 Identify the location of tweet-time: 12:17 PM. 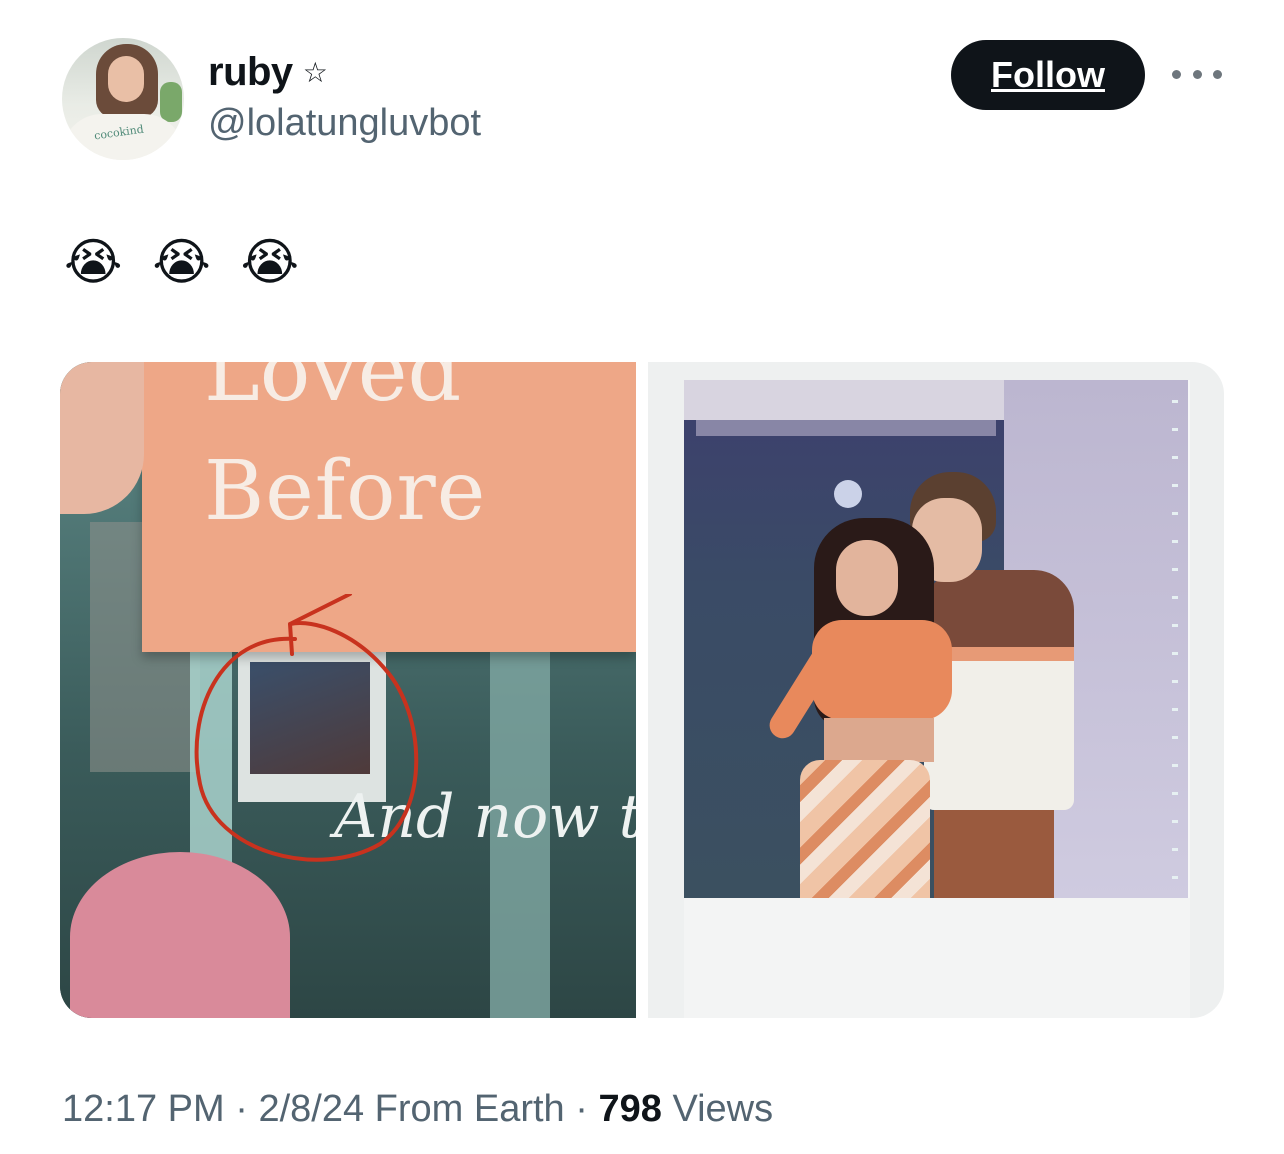
(143, 1109).